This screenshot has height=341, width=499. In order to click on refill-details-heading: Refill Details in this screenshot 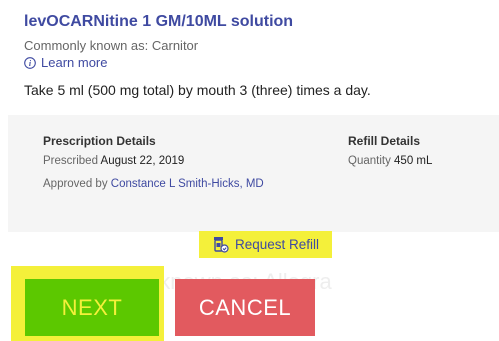, I will do `click(384, 141)`.